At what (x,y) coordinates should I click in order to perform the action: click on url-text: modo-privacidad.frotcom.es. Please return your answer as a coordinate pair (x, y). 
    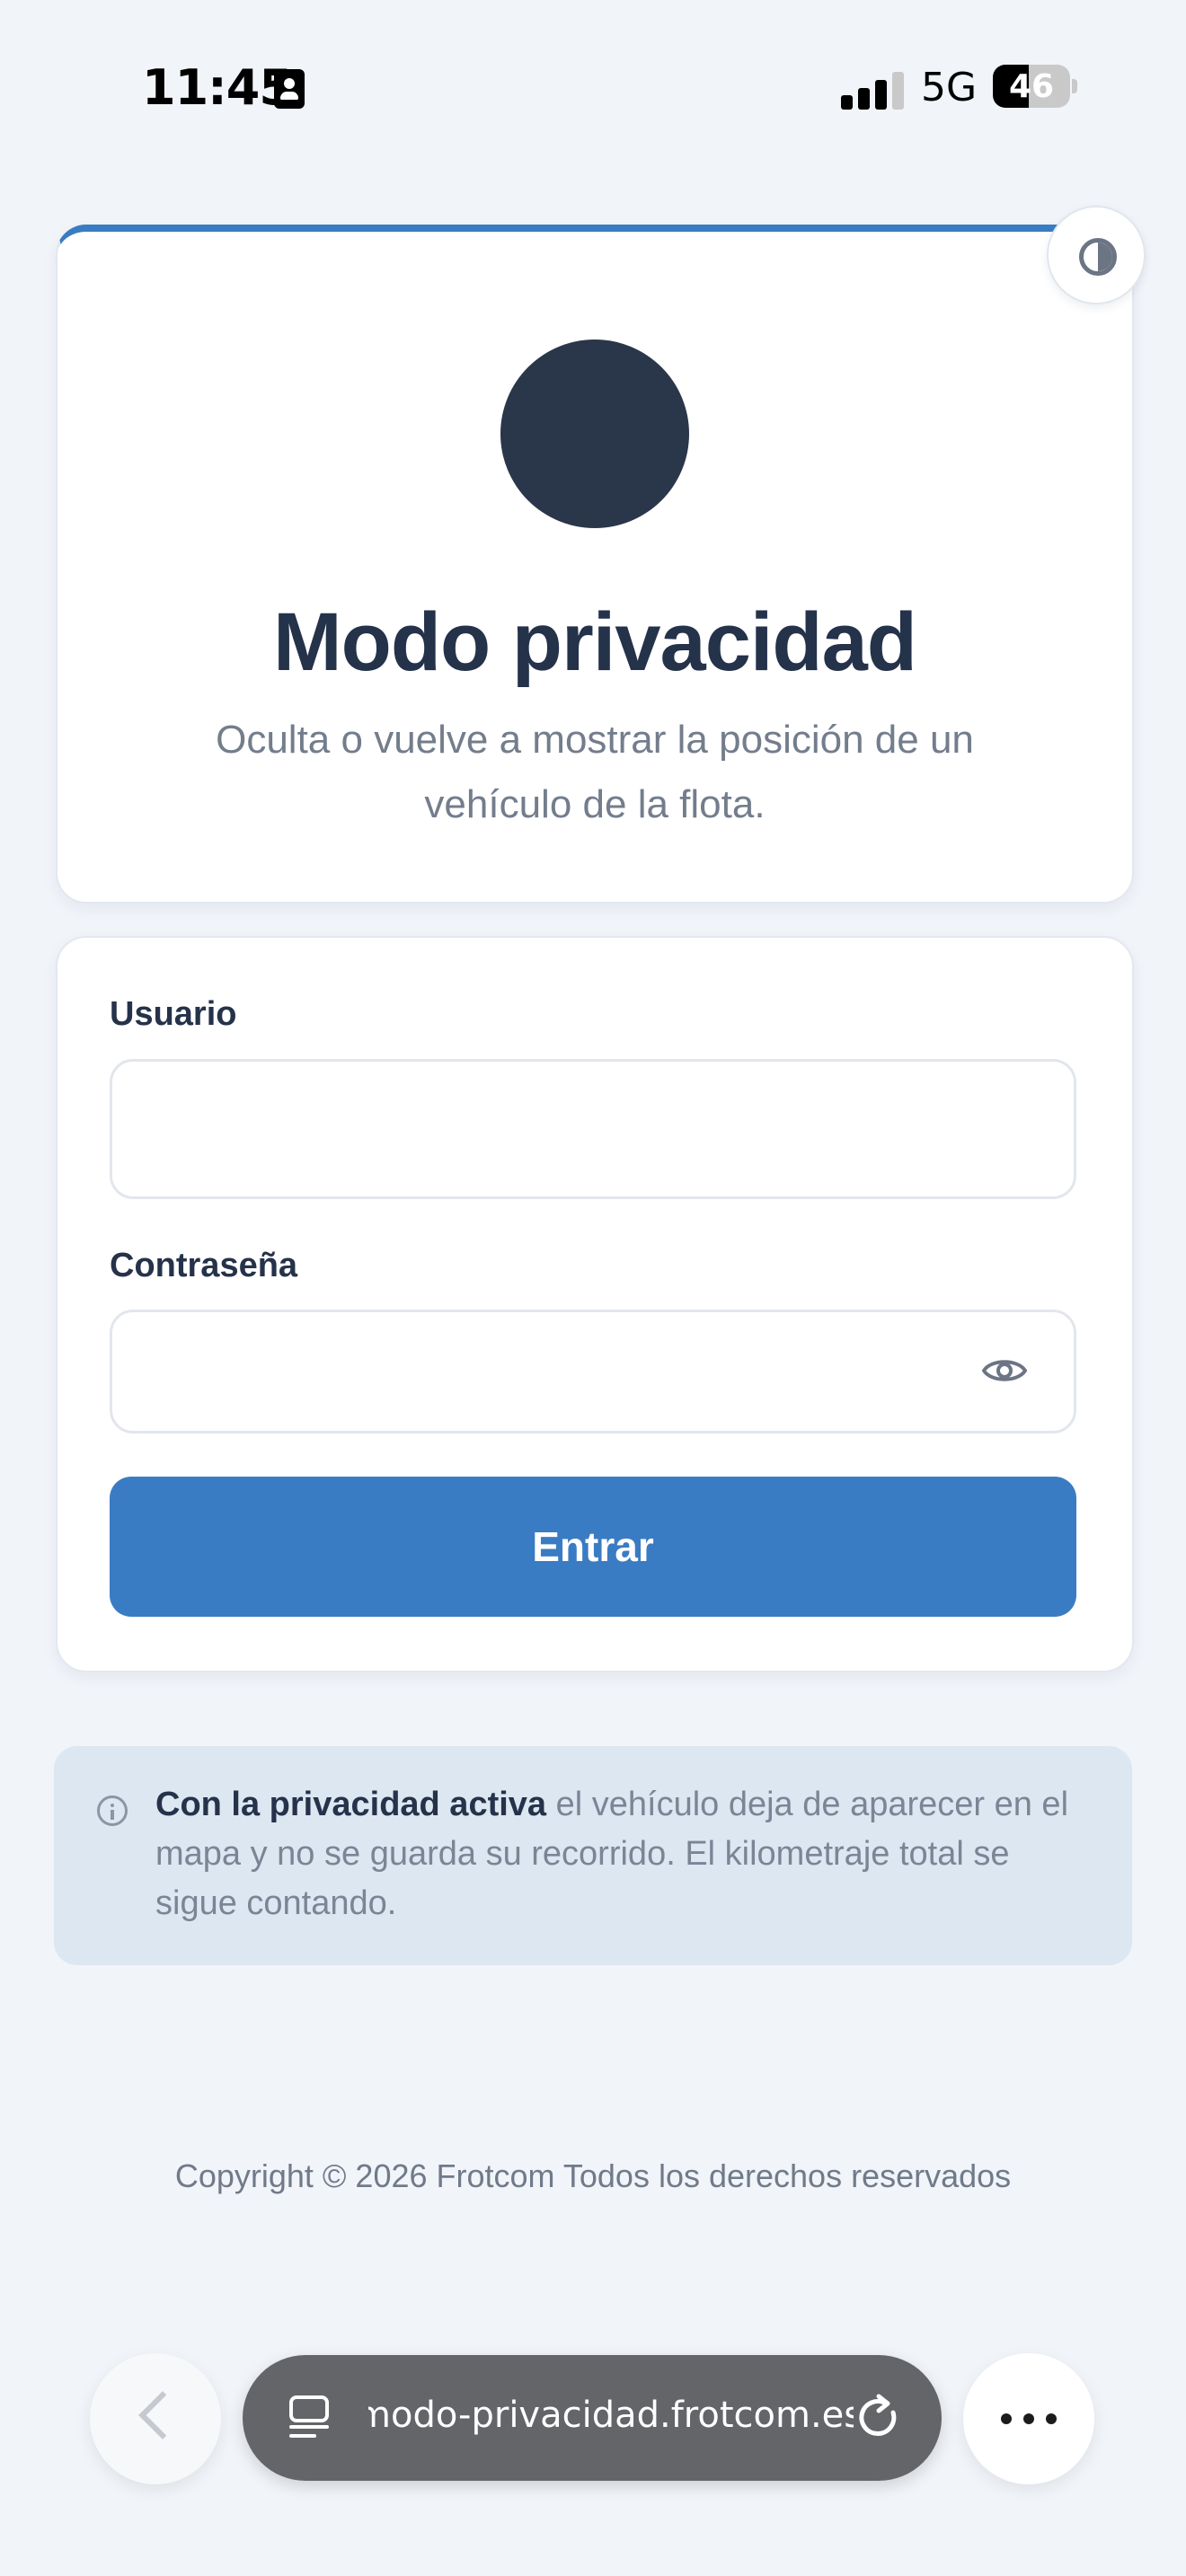
    Looking at the image, I should click on (611, 2415).